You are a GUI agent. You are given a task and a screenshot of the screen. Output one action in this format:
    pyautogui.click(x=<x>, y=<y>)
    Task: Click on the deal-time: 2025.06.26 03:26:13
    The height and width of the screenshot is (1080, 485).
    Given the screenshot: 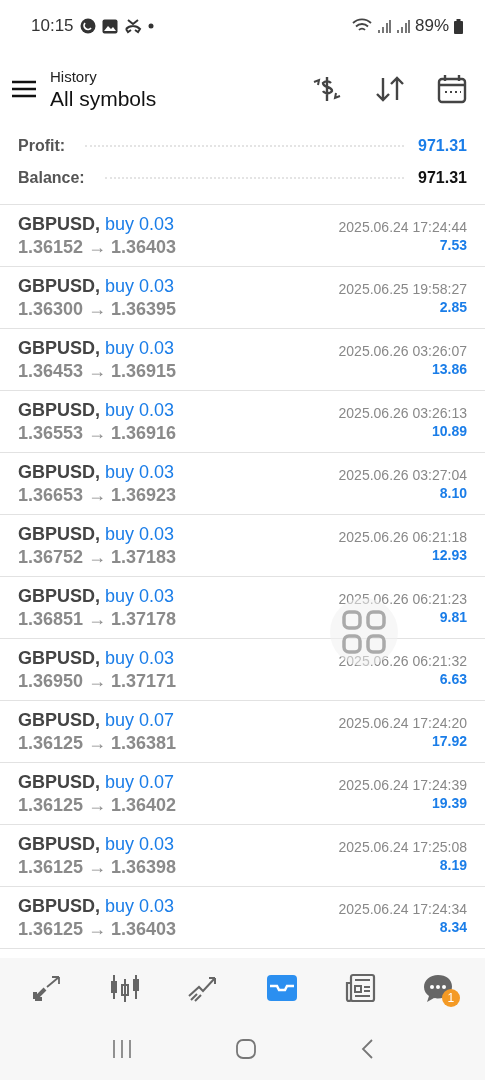 What is the action you would take?
    pyautogui.click(x=402, y=412)
    